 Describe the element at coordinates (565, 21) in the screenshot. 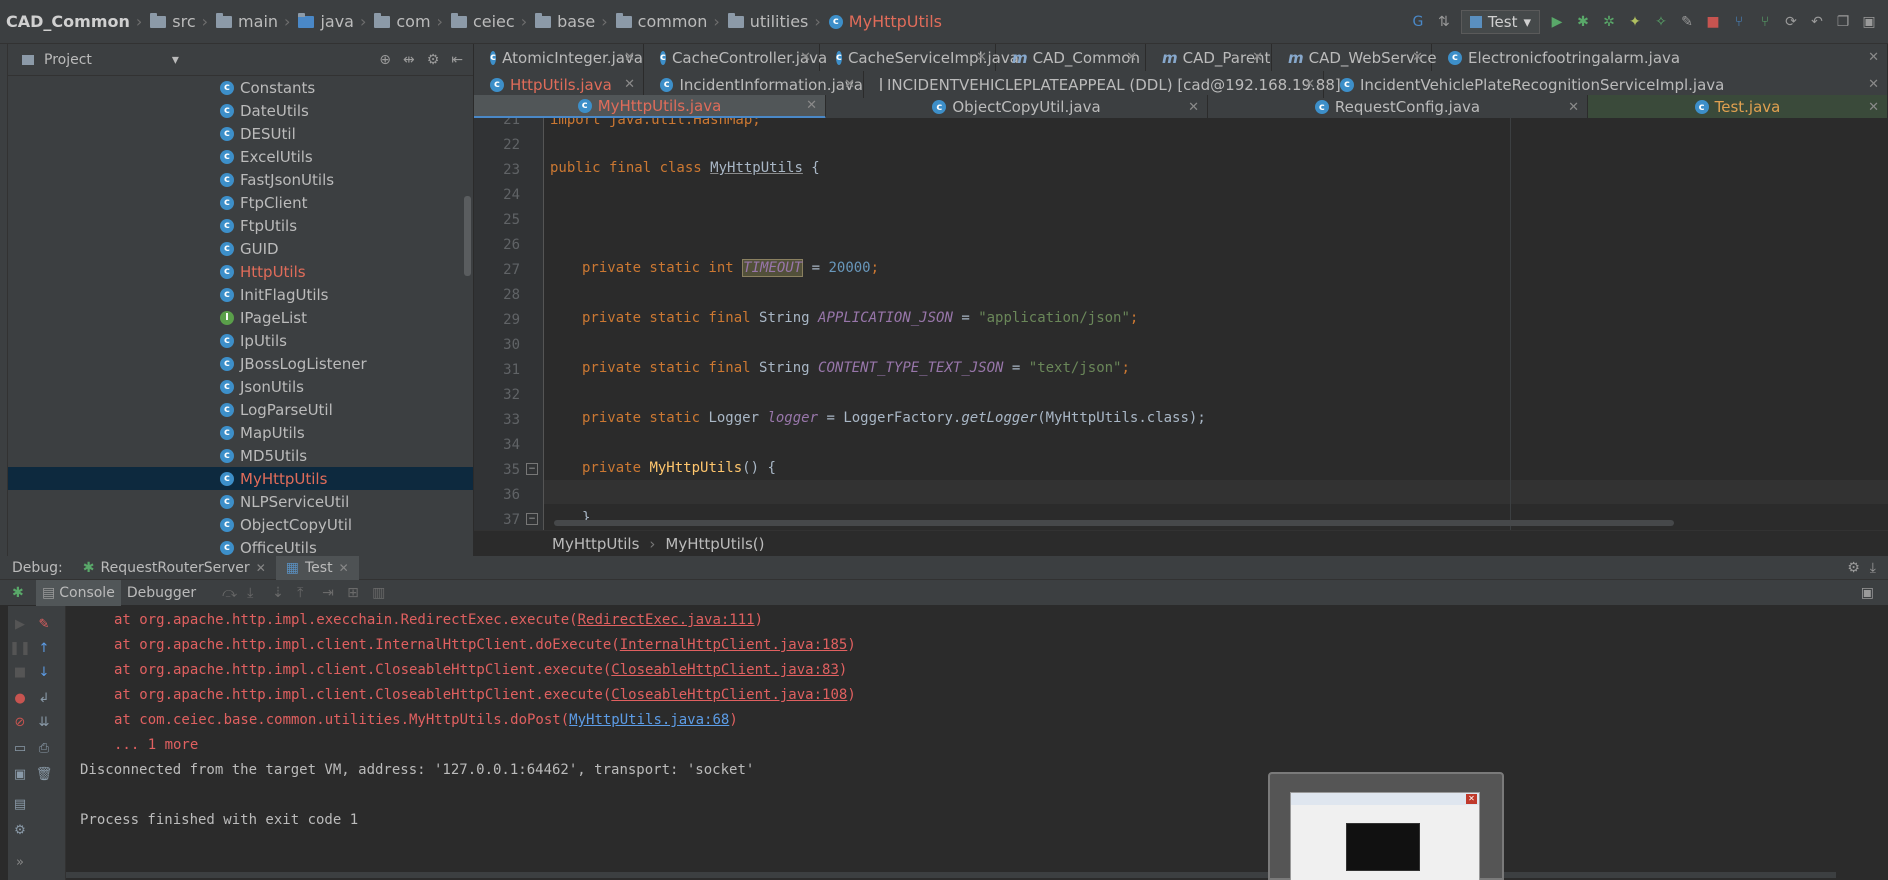

I see `breadcrumb-base: base` at that location.